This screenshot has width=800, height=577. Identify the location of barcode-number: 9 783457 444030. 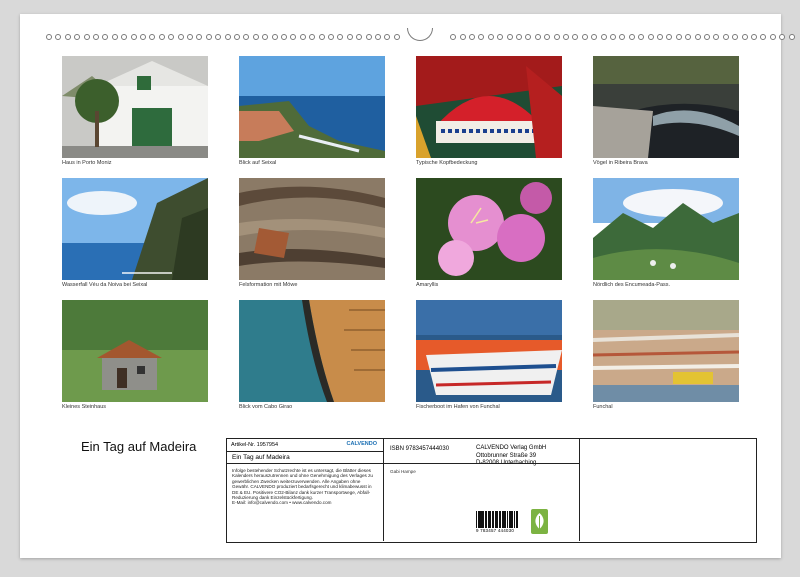
(495, 530).